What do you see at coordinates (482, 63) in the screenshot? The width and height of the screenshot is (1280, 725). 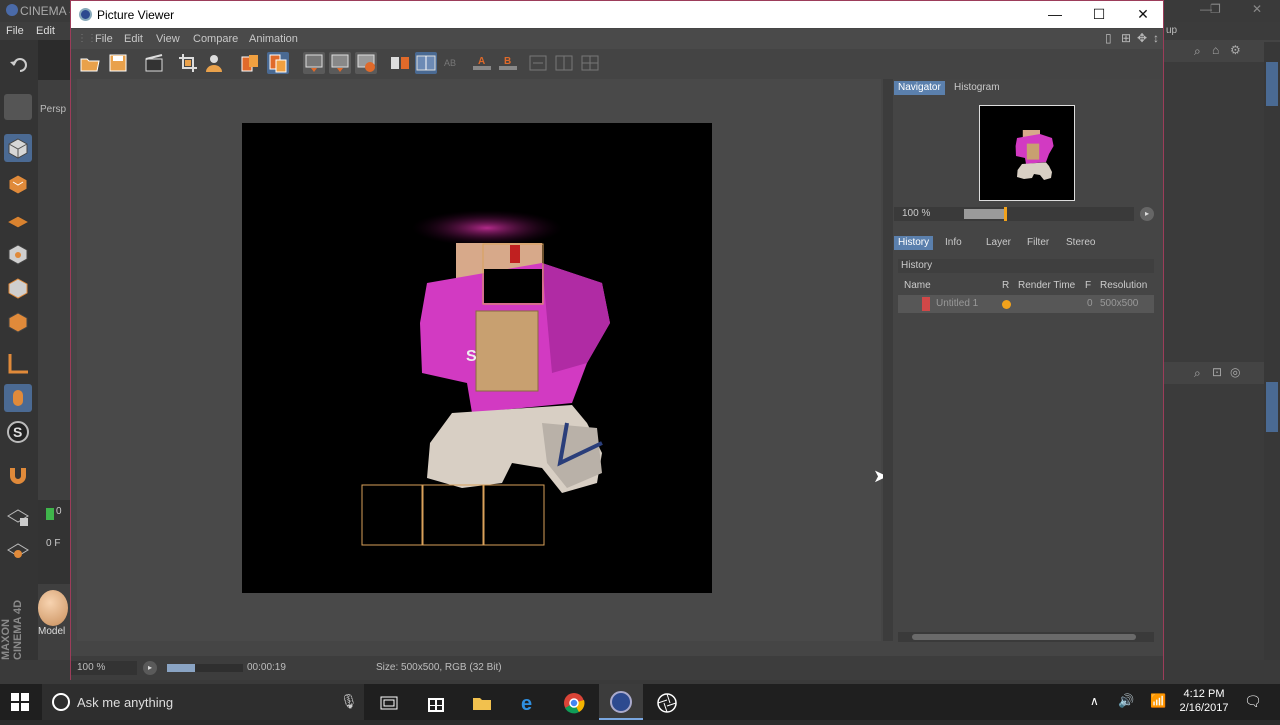 I see `set-a-icon: A` at bounding box center [482, 63].